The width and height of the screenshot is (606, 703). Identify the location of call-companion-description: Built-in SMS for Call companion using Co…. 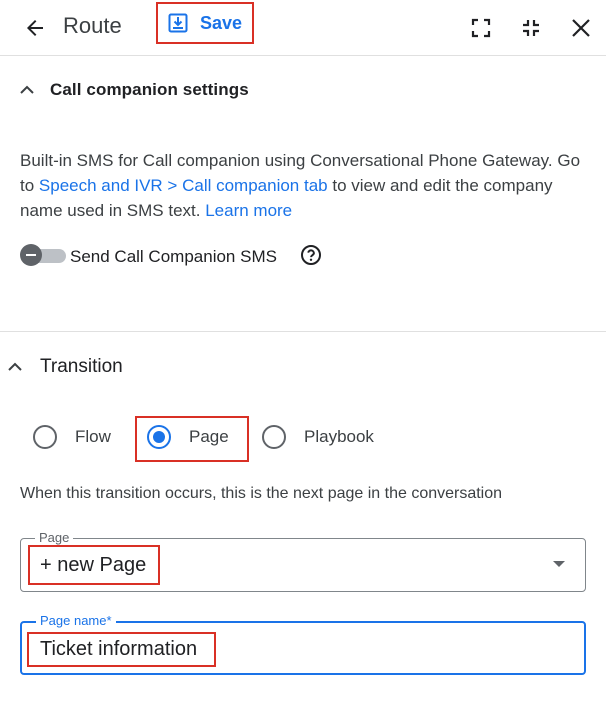
(305, 185).